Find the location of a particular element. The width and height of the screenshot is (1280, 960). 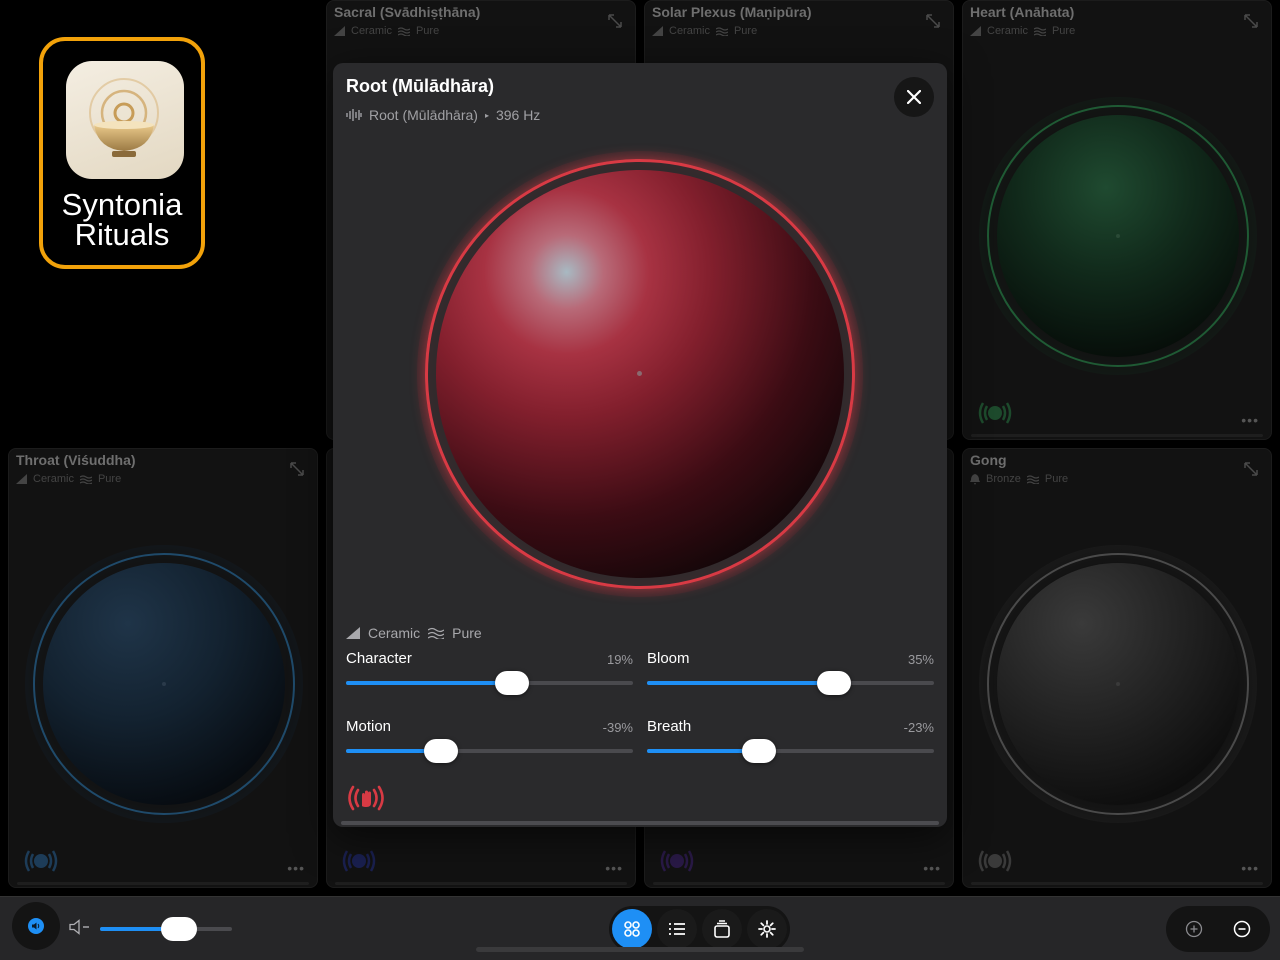

zoom-in-button is located at coordinates (1194, 929).